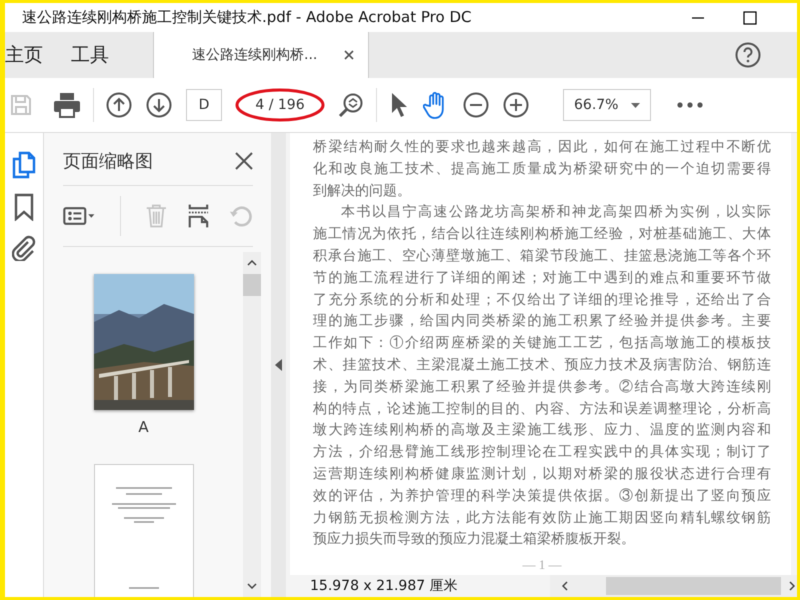 The width and height of the screenshot is (800, 600). What do you see at coordinates (750, 17) in the screenshot?
I see `maximize-icon` at bounding box center [750, 17].